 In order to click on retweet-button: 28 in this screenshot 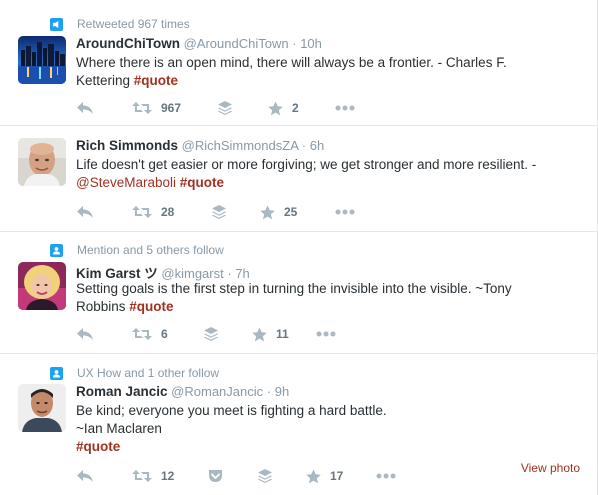, I will do `click(153, 212)`.